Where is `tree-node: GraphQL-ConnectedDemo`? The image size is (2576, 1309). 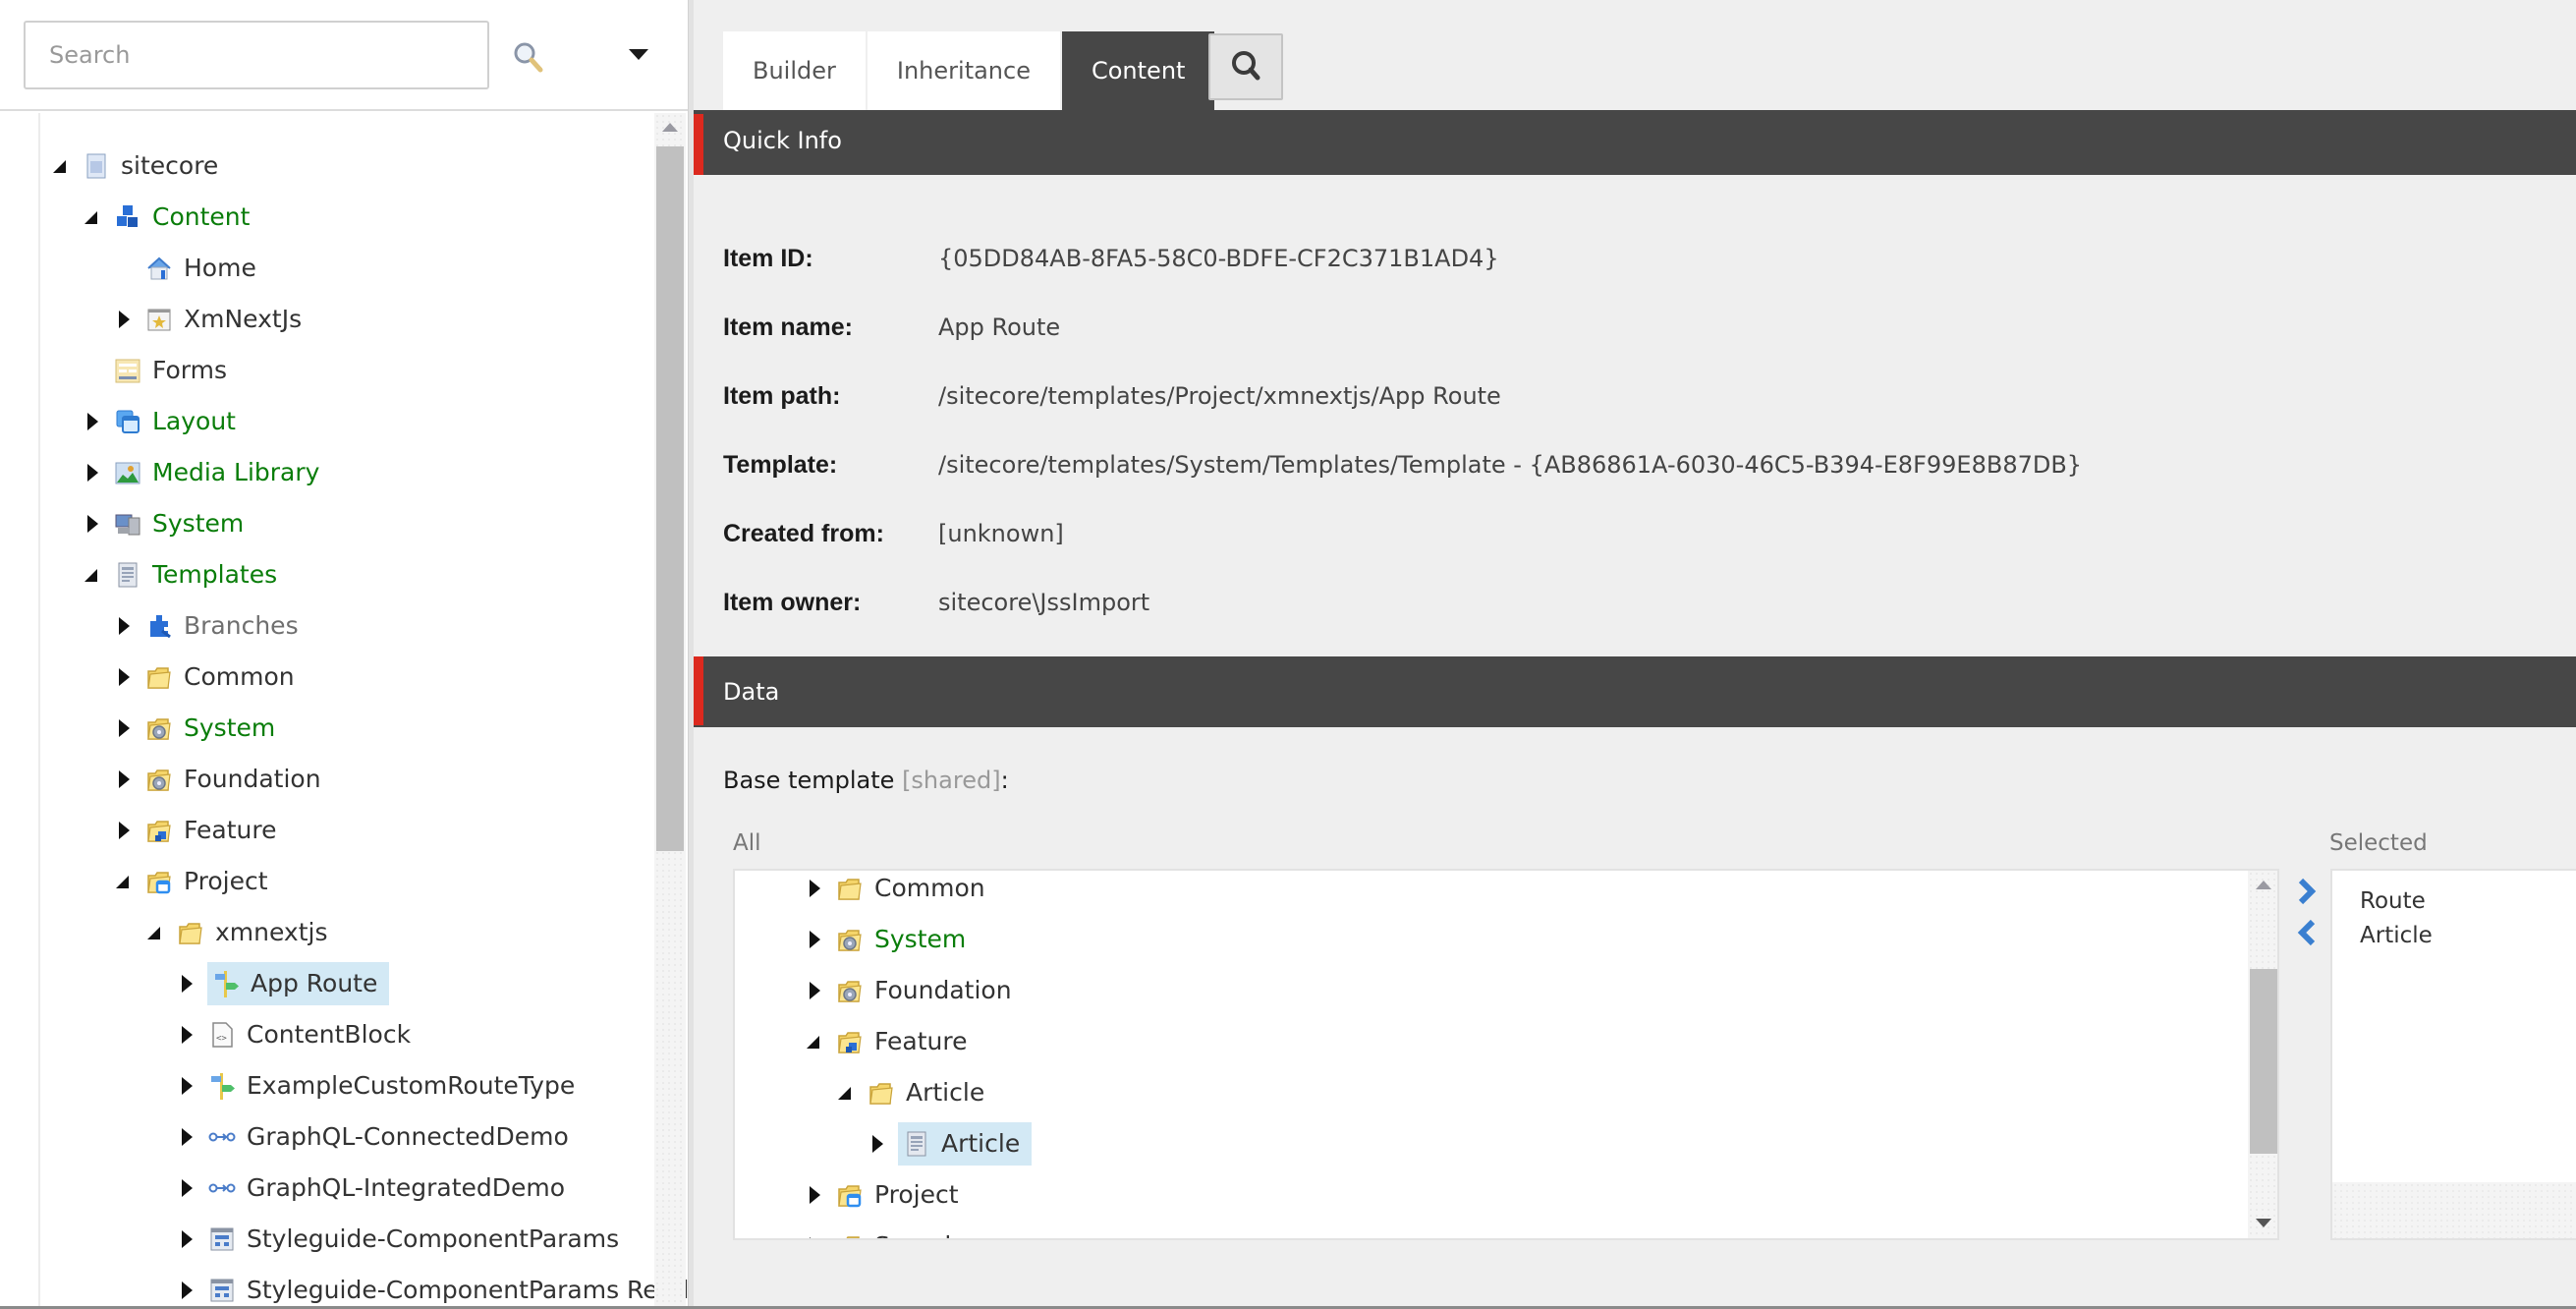 tree-node: GraphQL-ConnectedDemo is located at coordinates (347, 1137).